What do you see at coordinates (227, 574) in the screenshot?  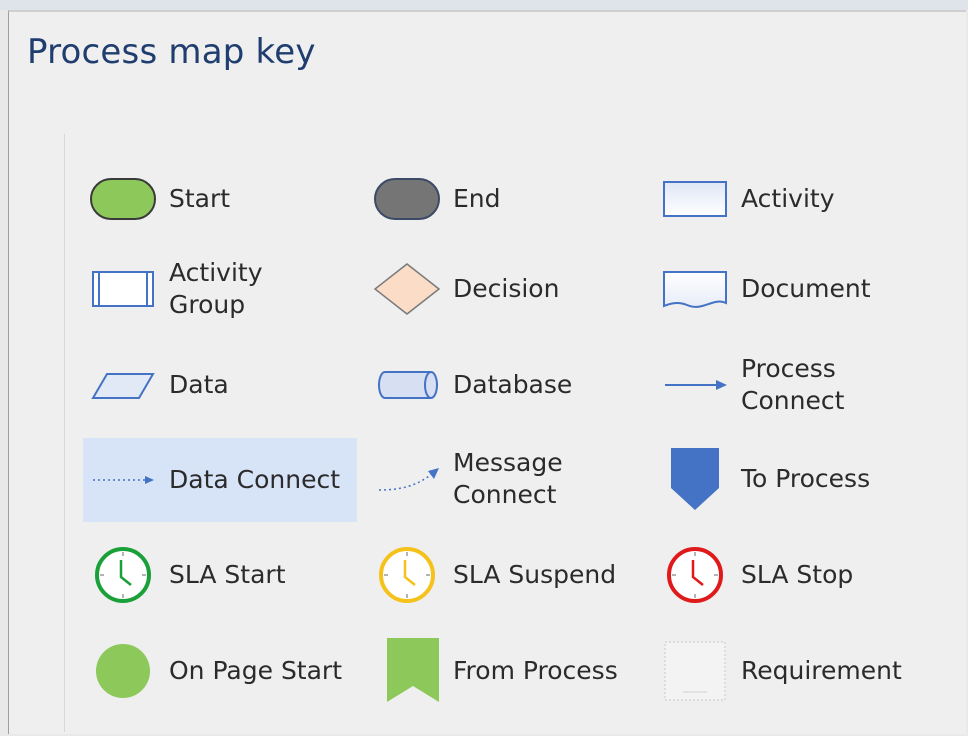 I see `legend-label: SLA Start` at bounding box center [227, 574].